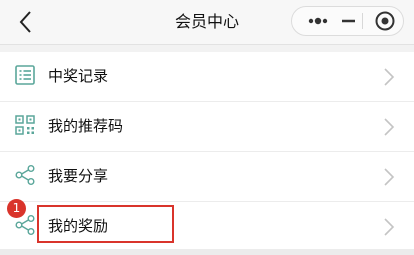 The width and height of the screenshot is (414, 255). I want to click on more-dots-icon, so click(317, 21).